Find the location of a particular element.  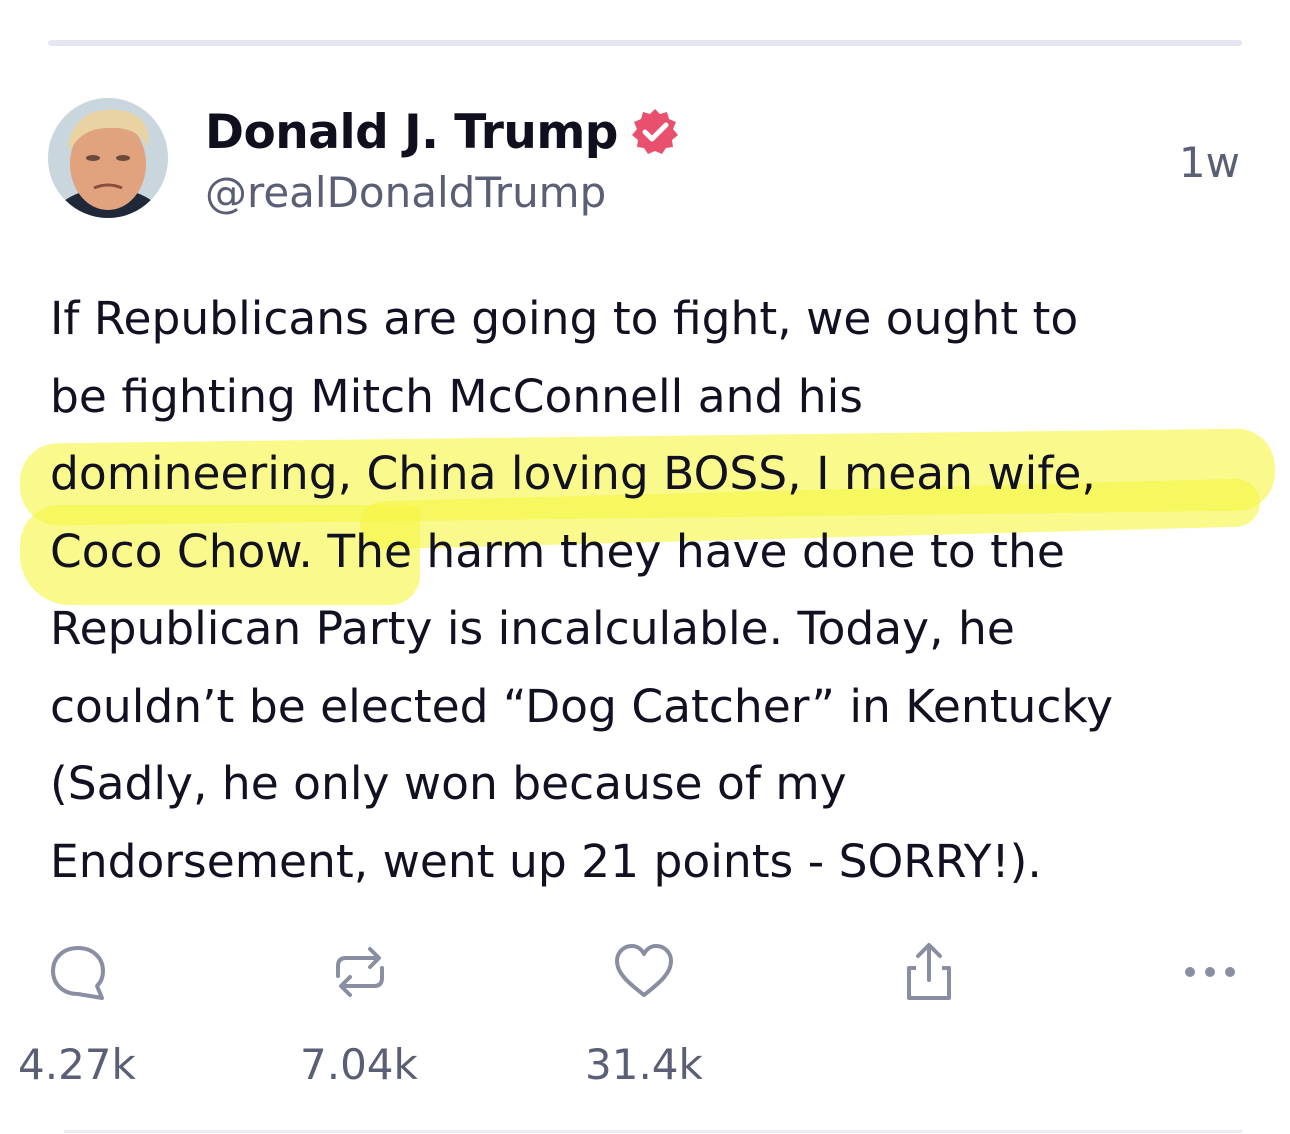

reply-count: 4.27k is located at coordinates (77, 1064).